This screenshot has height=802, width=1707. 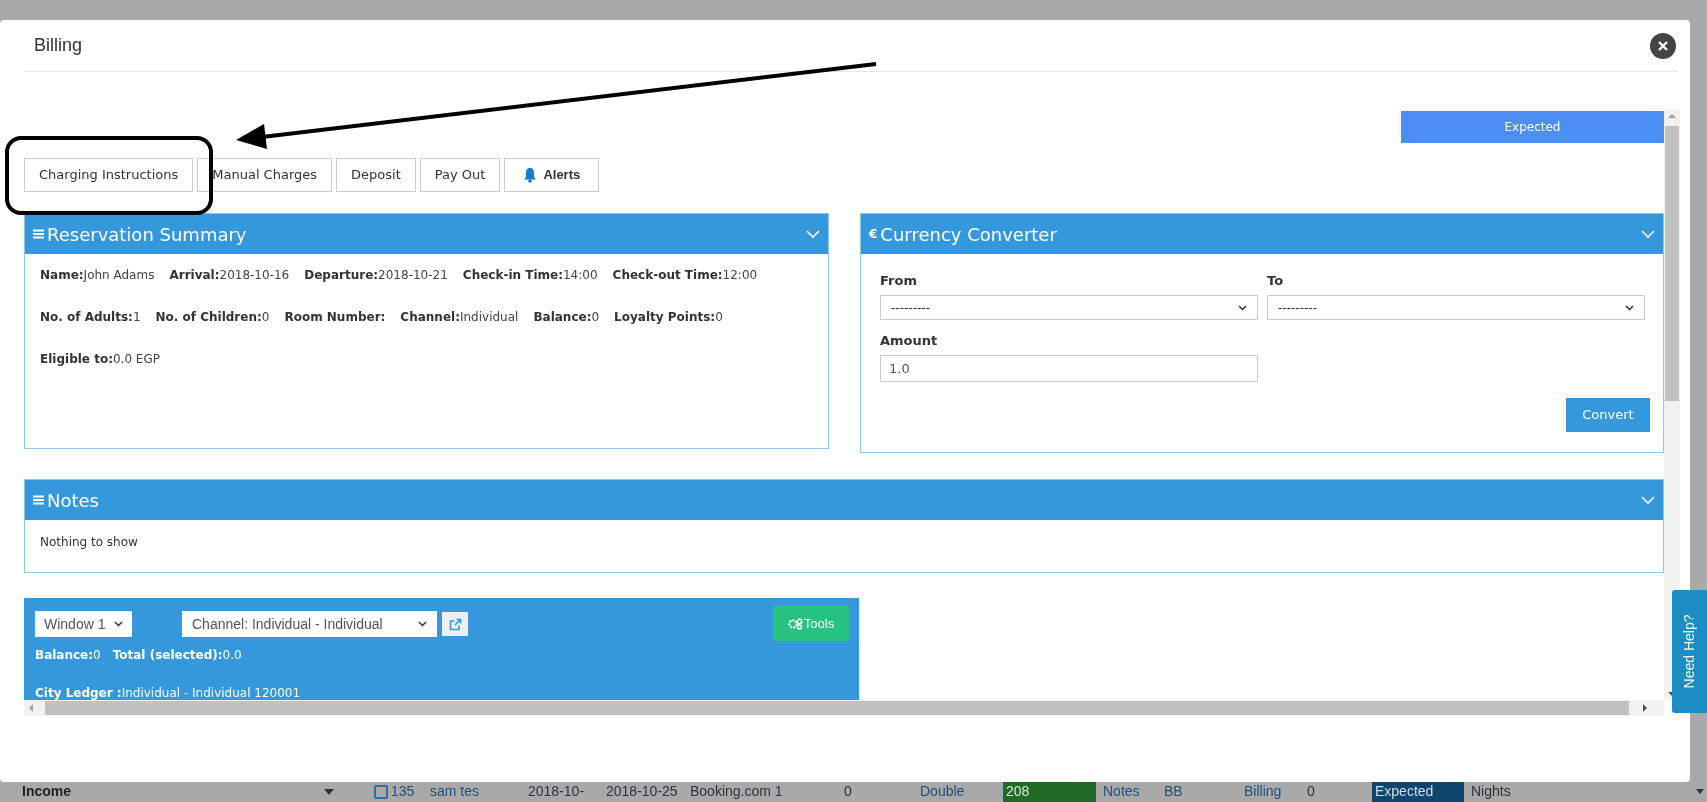 I want to click on summary-field: Room Number:, so click(x=335, y=329).